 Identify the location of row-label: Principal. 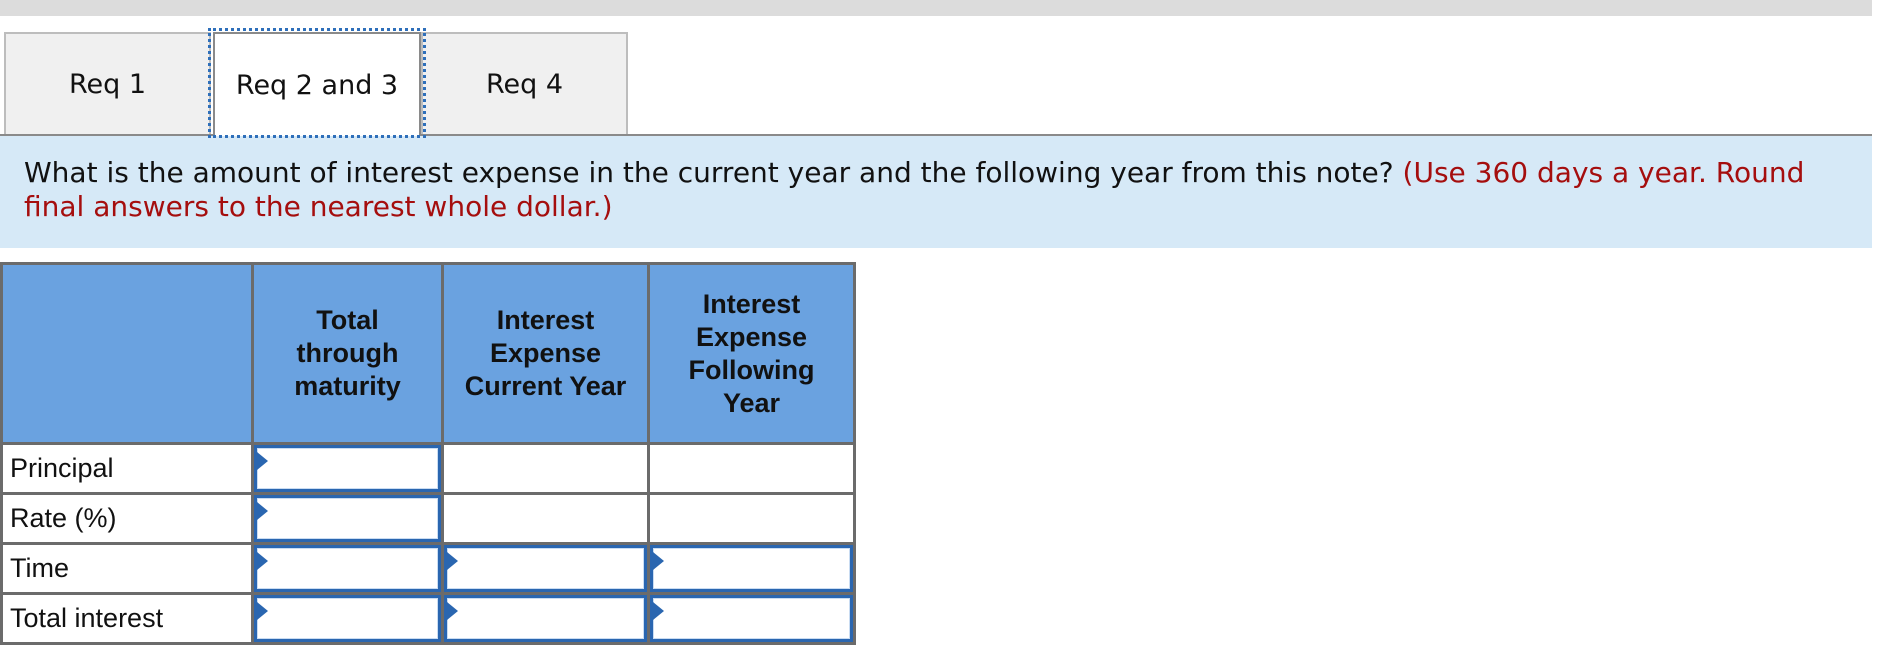
(127, 468).